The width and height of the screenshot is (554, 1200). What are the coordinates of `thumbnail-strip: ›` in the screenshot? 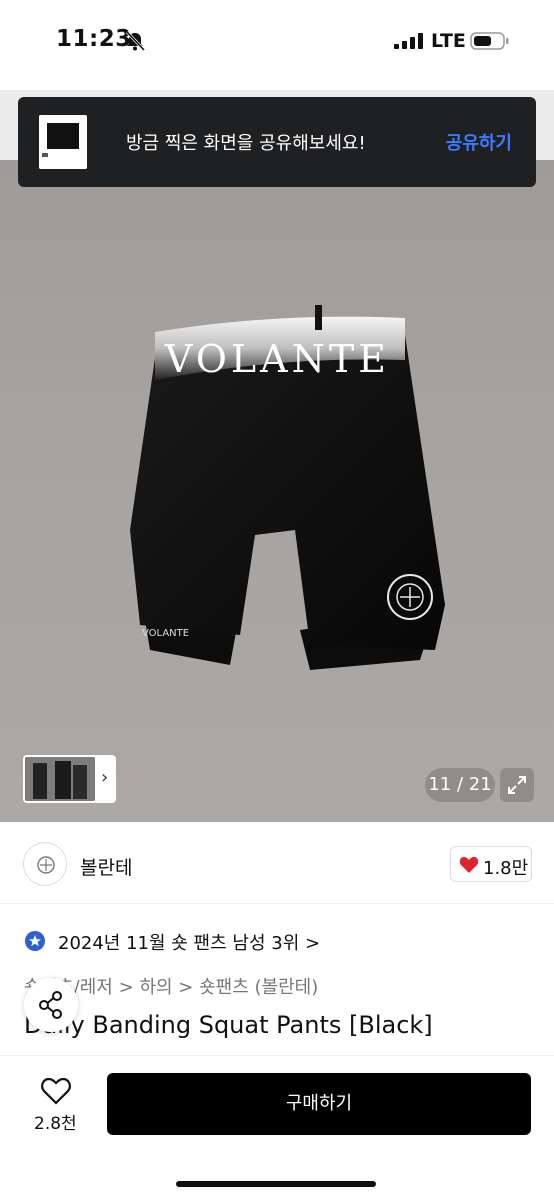 It's located at (69, 779).